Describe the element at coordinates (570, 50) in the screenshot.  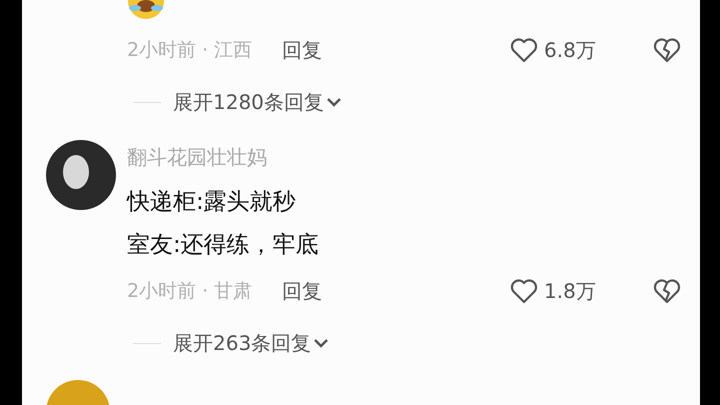
I see `like-count: 6.8万` at that location.